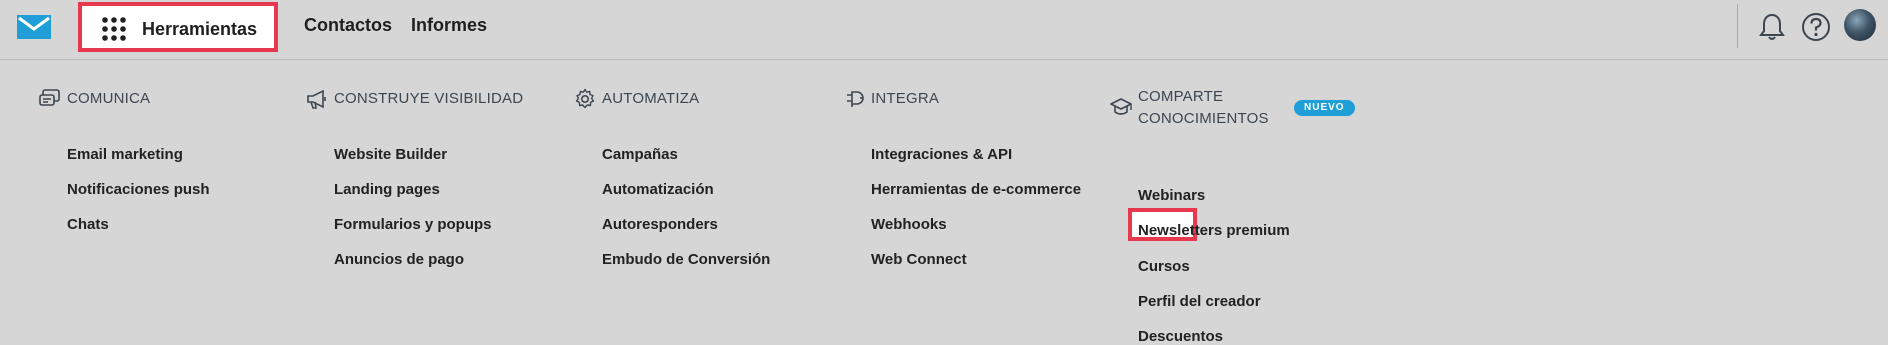  I want to click on section-title: COMPARTE CONOCIMIENTOS, so click(1203, 107).